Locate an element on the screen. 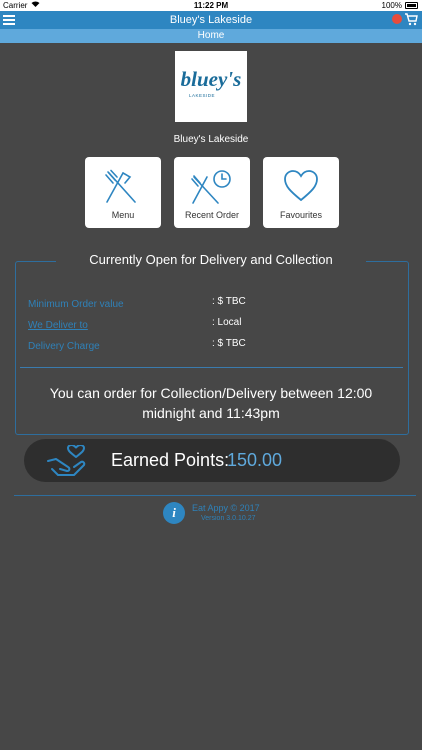 This screenshot has height=750, width=422. subheader: Home is located at coordinates (211, 36).